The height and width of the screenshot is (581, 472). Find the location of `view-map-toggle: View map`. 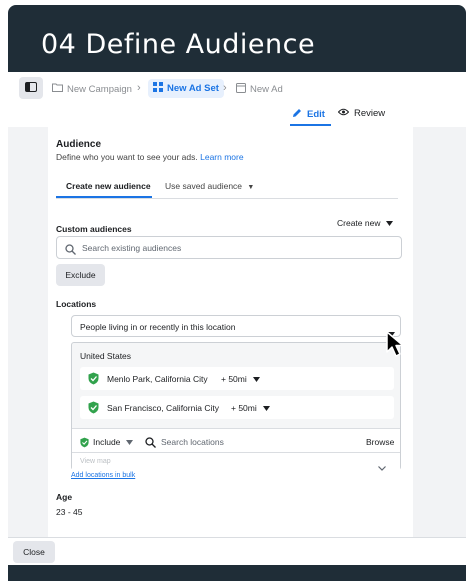

view-map-toggle: View map is located at coordinates (236, 461).